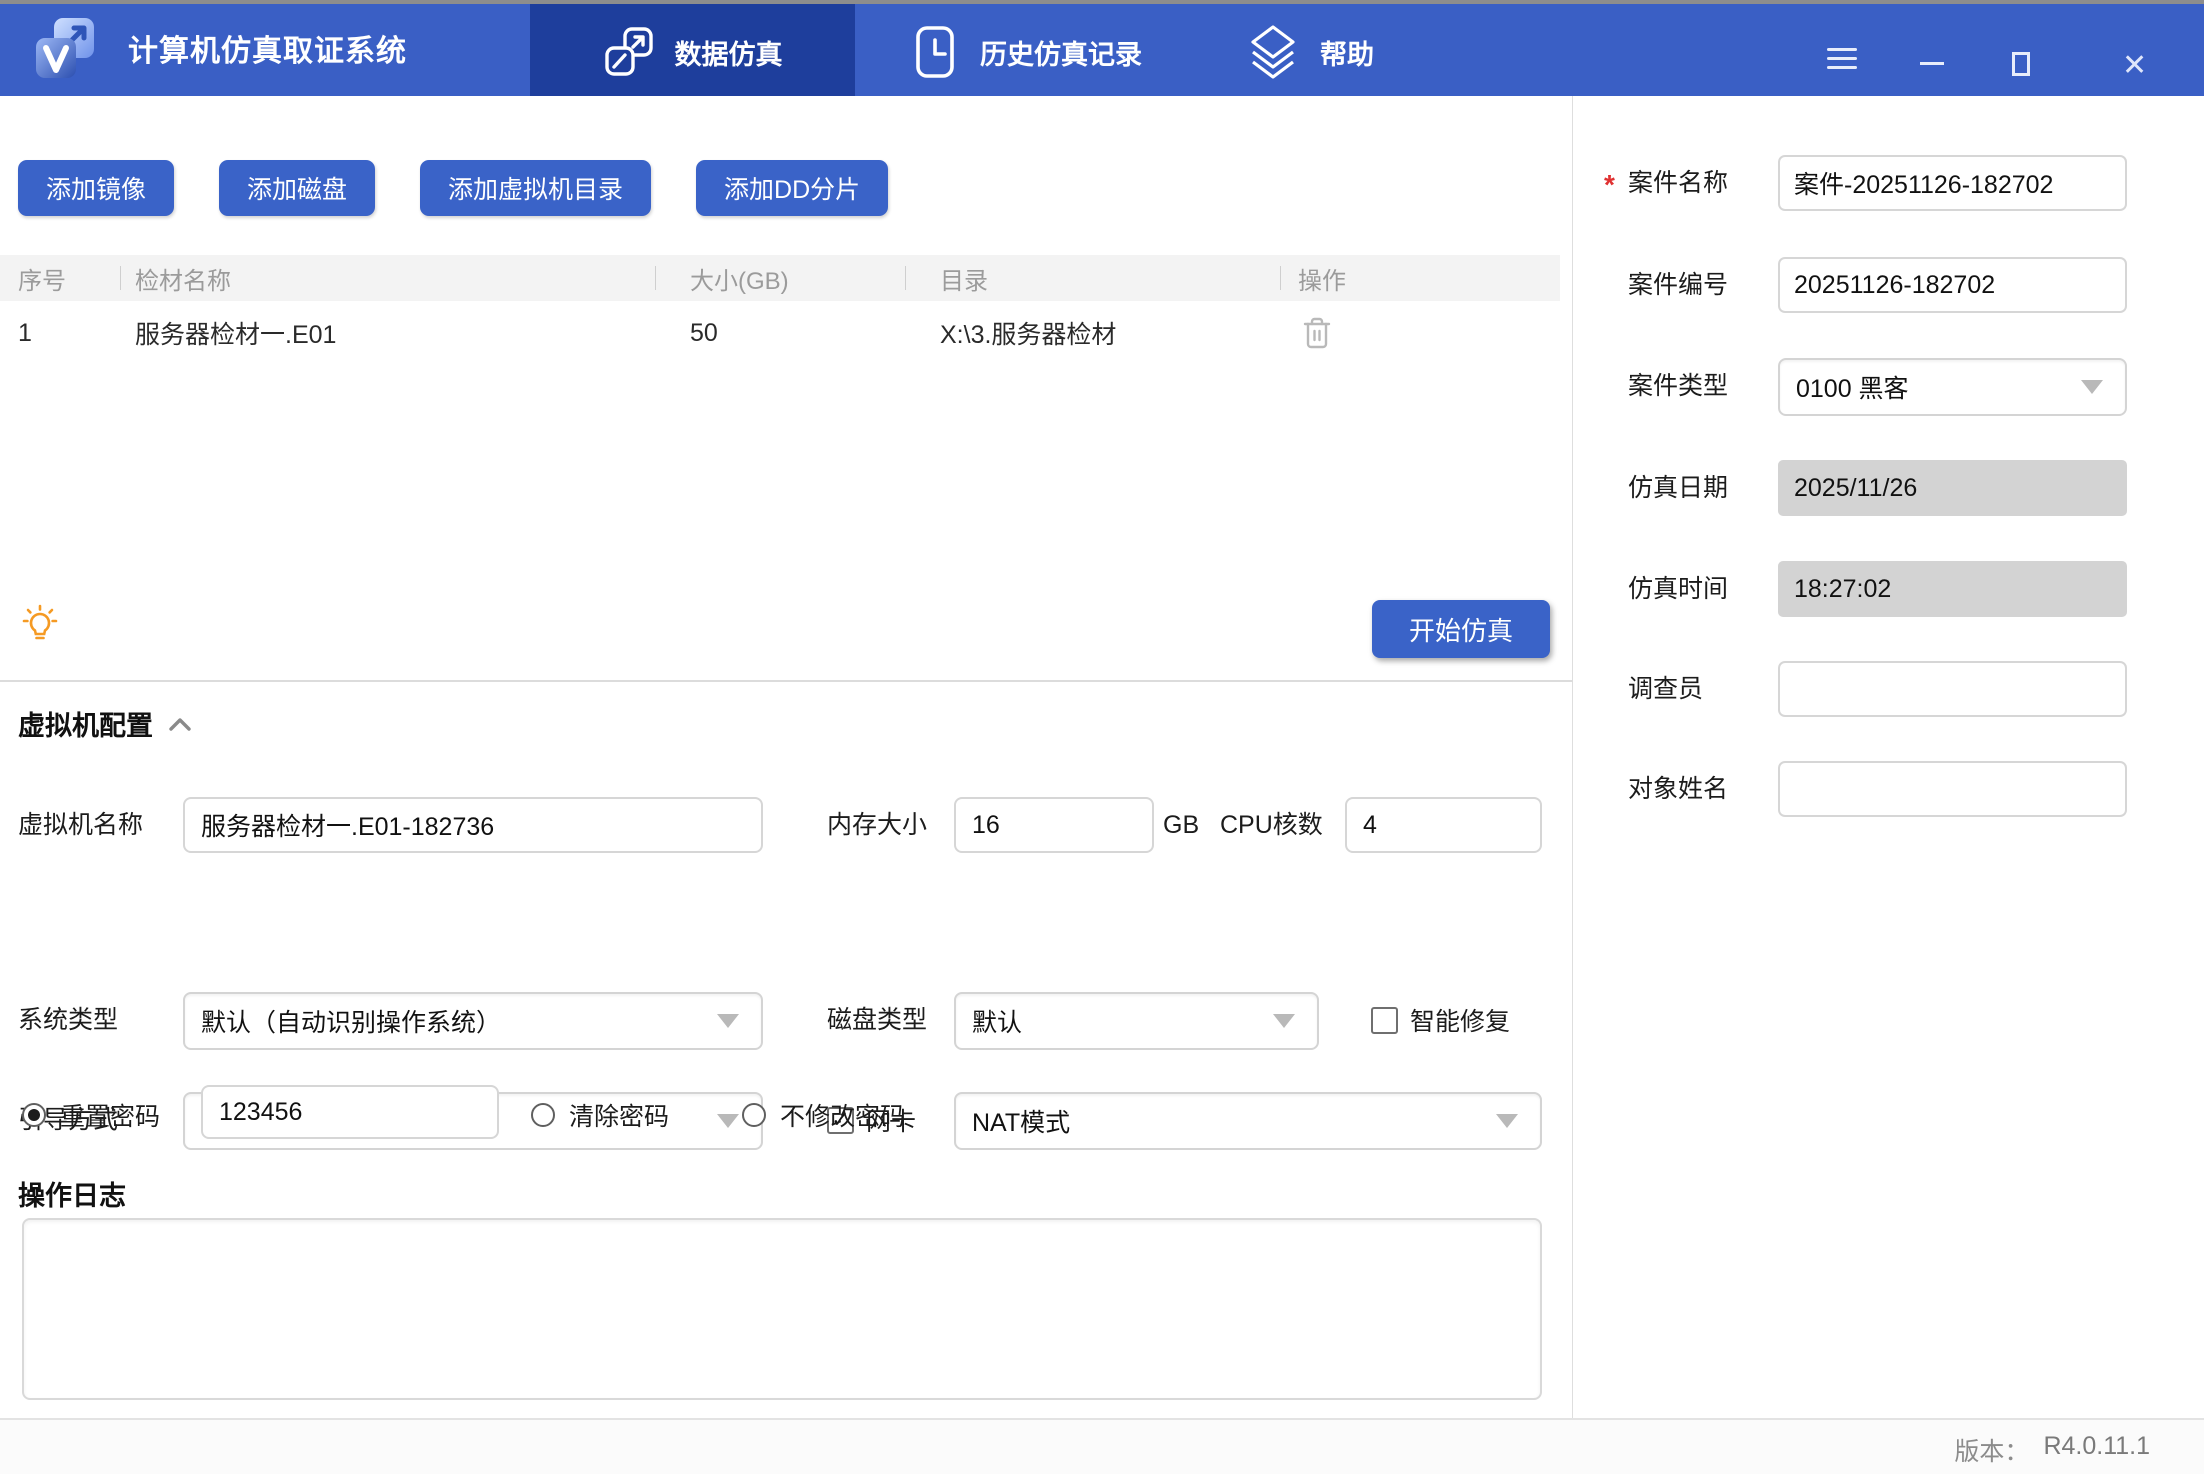 The width and height of the screenshot is (2204, 1474). I want to click on column-header-size: 大小(GB), so click(780, 278).